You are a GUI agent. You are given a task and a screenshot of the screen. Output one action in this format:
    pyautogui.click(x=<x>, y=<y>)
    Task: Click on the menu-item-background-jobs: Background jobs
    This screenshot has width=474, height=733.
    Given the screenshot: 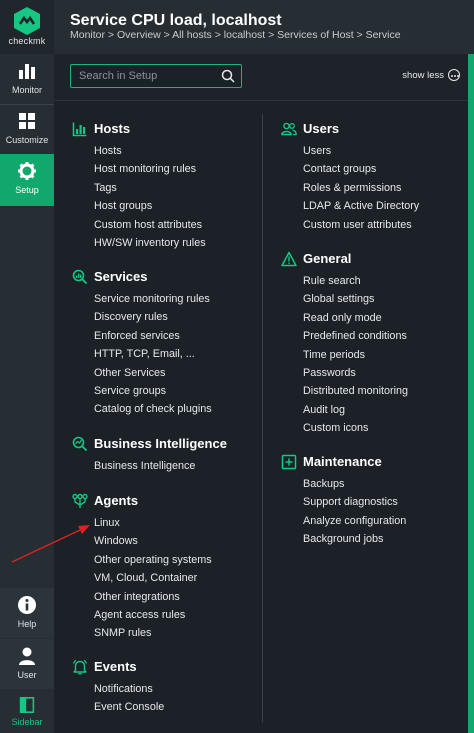 What is the action you would take?
    pyautogui.click(x=354, y=539)
    